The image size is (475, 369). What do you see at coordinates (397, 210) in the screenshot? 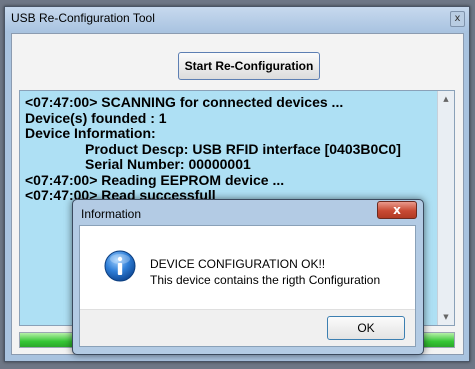
I see `dialog-close-button: x` at bounding box center [397, 210].